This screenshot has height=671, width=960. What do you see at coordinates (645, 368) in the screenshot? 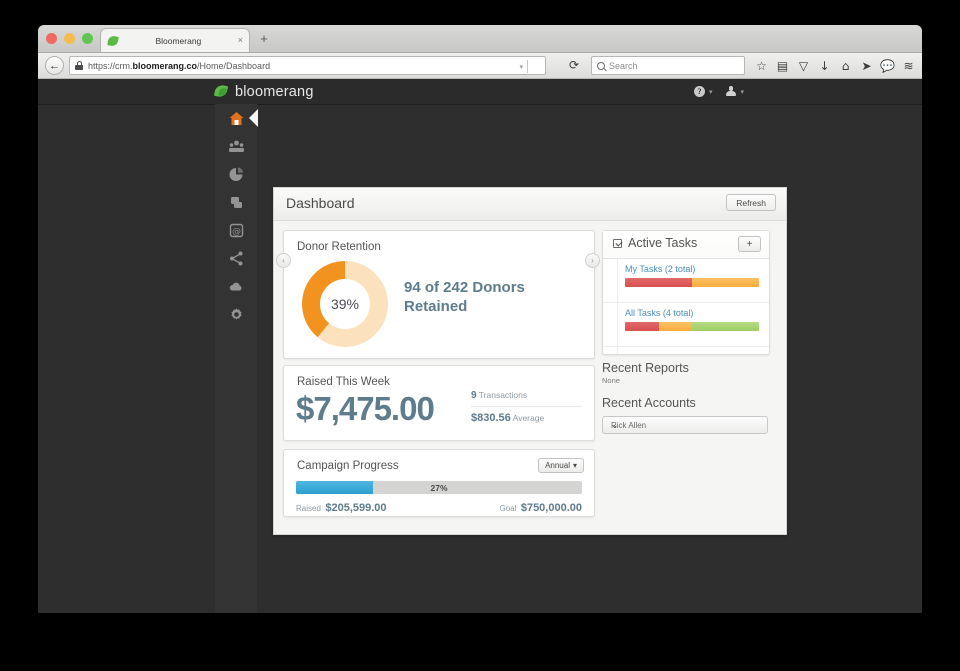
I see `recent-reports-title: Recent Reports` at bounding box center [645, 368].